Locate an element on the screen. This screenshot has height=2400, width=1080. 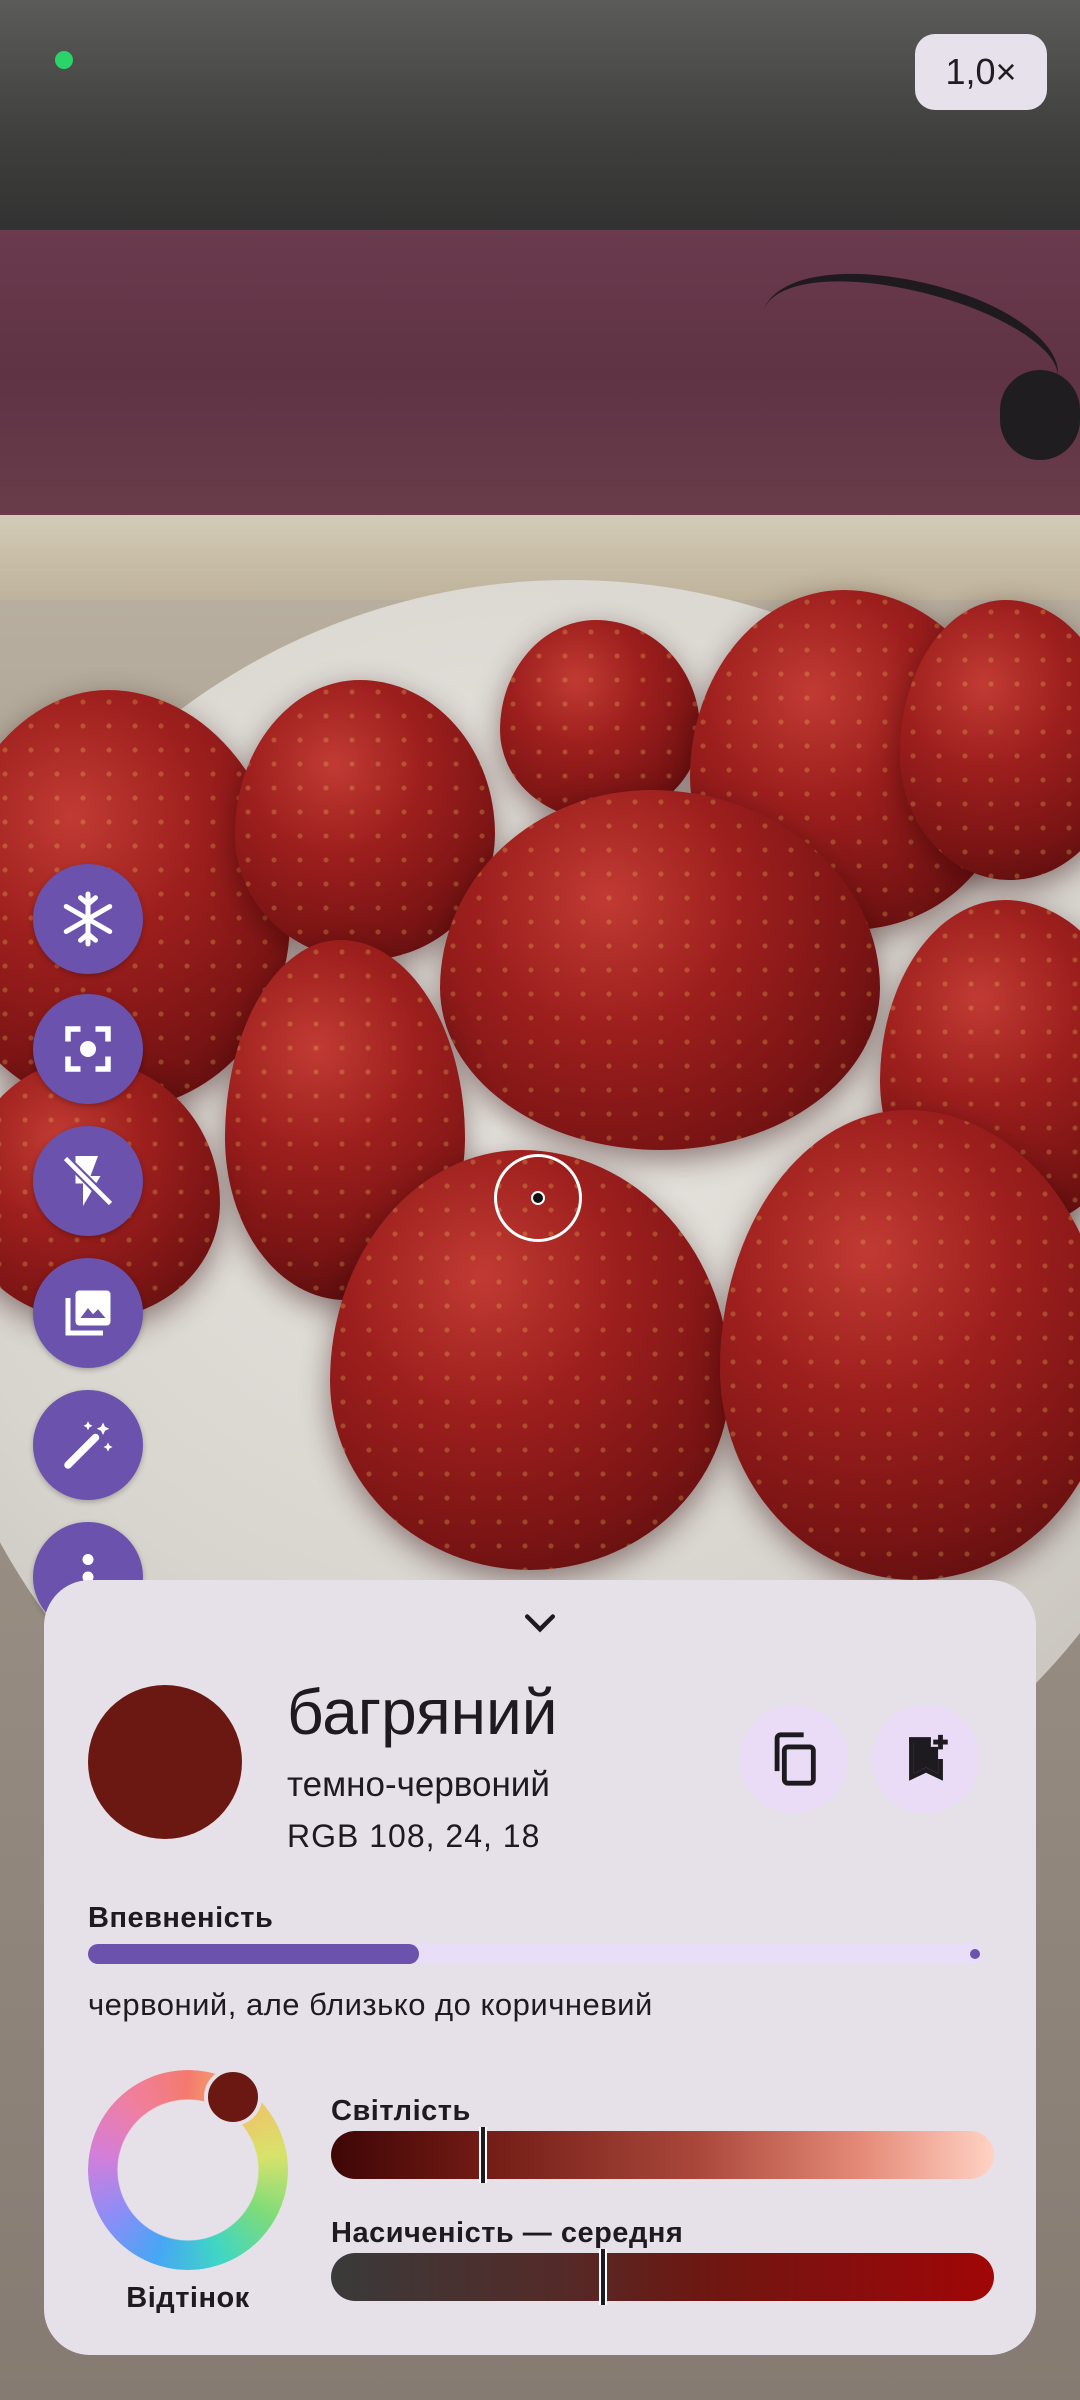
lightness-slider-thumb is located at coordinates (483, 2155).